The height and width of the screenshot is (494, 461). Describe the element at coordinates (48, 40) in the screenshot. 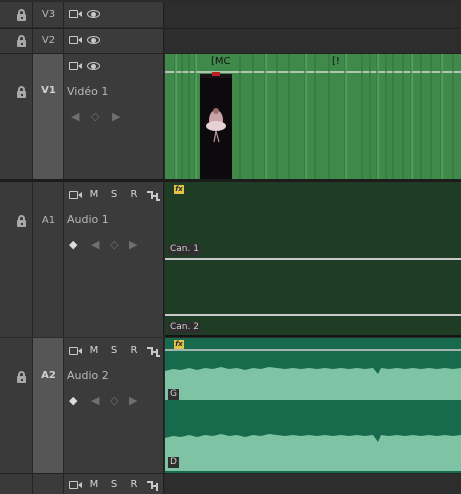

I see `track-name-v2: V2` at that location.